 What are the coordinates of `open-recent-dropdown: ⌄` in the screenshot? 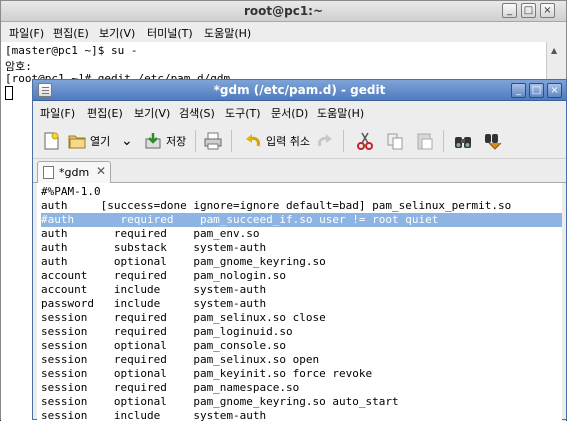 It's located at (127, 141).